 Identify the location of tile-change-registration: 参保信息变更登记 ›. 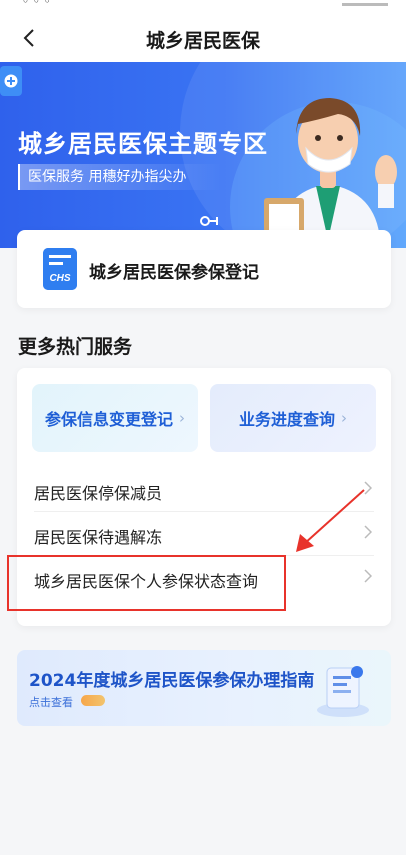
(115, 418).